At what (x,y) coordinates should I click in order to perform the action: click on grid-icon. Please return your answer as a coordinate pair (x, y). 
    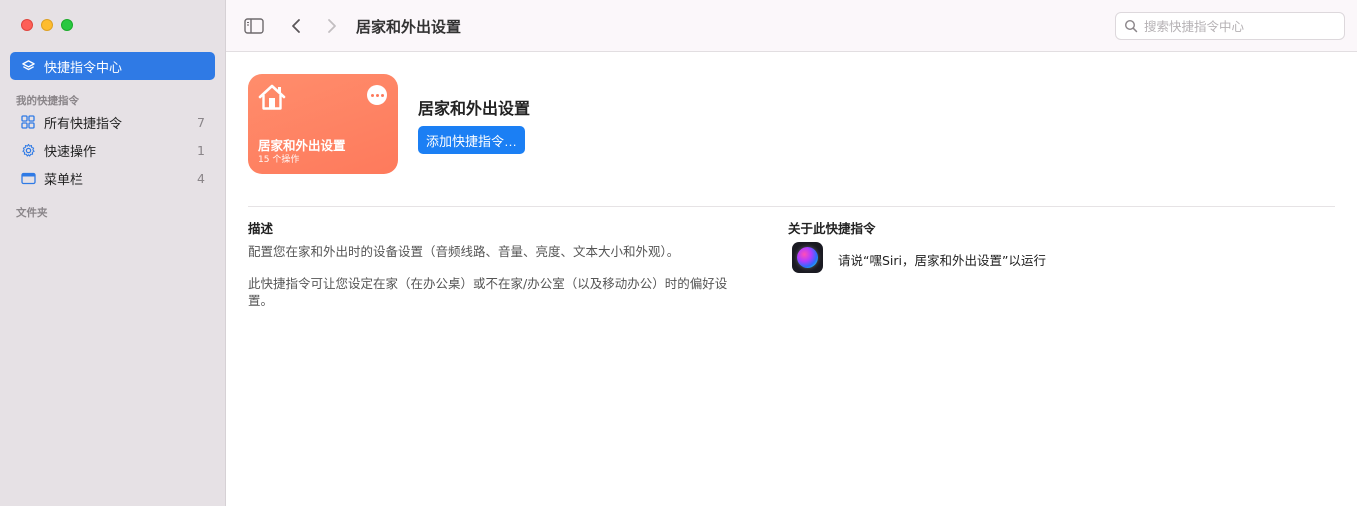
    Looking at the image, I should click on (28, 122).